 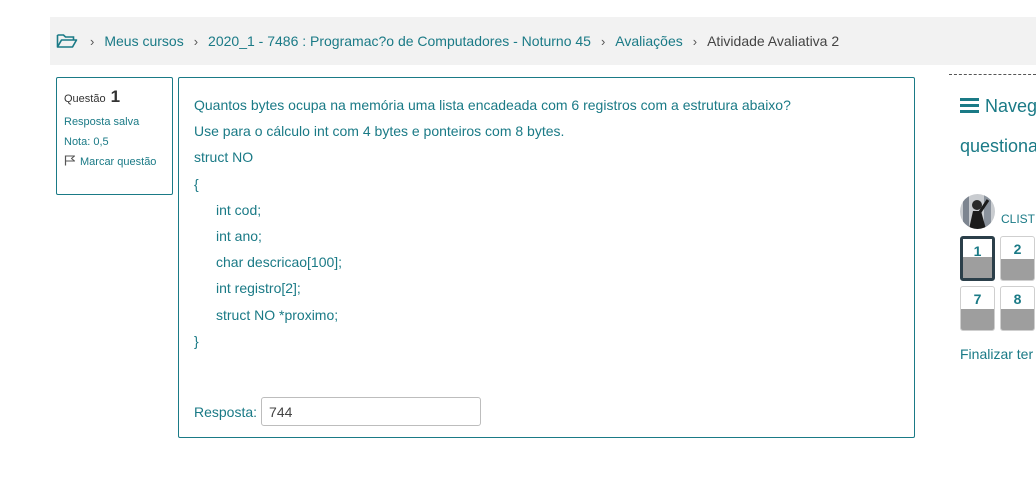 I want to click on nav-question-button: 1, so click(x=977, y=258).